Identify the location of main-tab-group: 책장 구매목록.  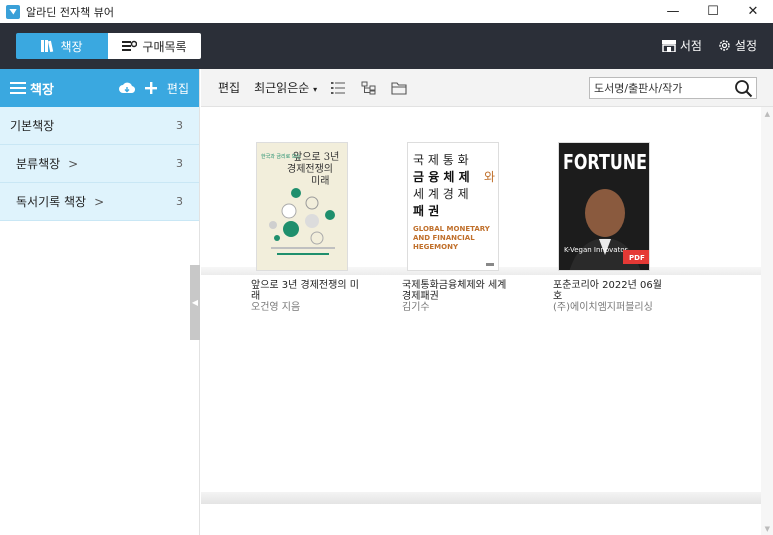
(108, 46).